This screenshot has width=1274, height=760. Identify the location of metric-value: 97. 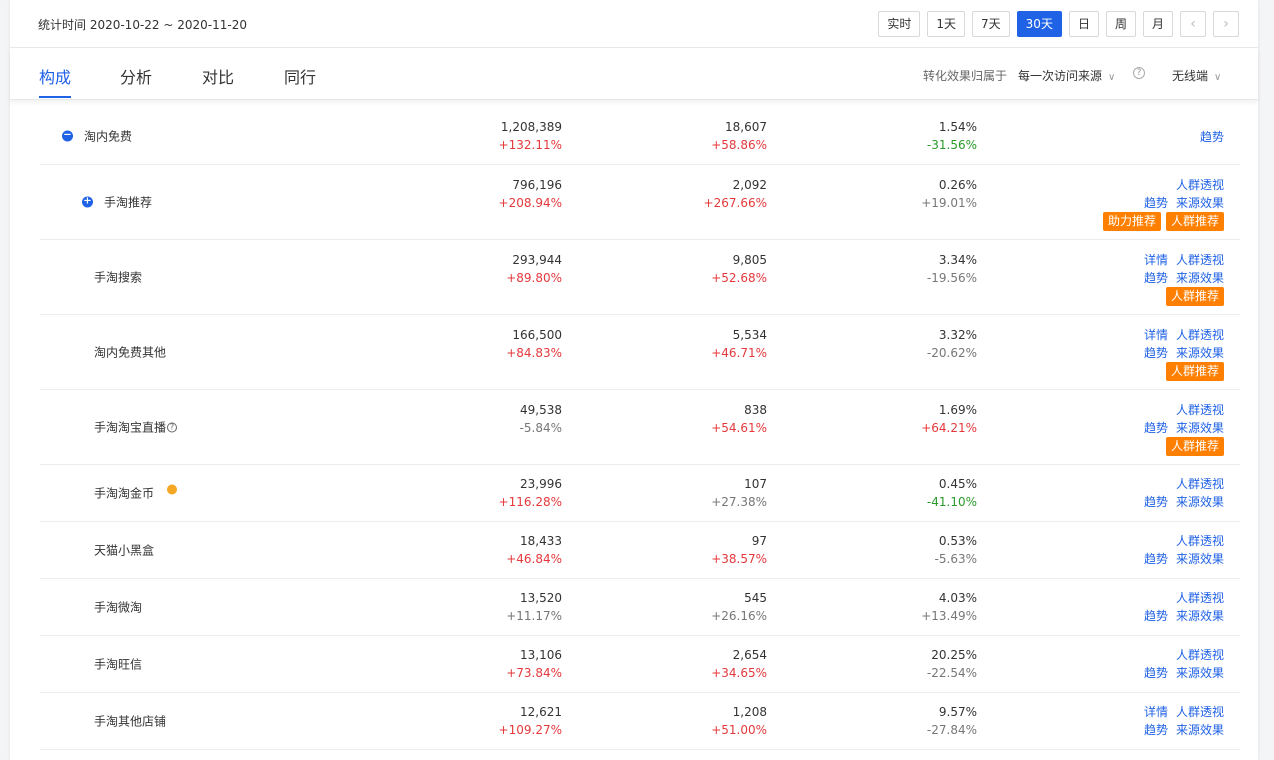
(759, 541).